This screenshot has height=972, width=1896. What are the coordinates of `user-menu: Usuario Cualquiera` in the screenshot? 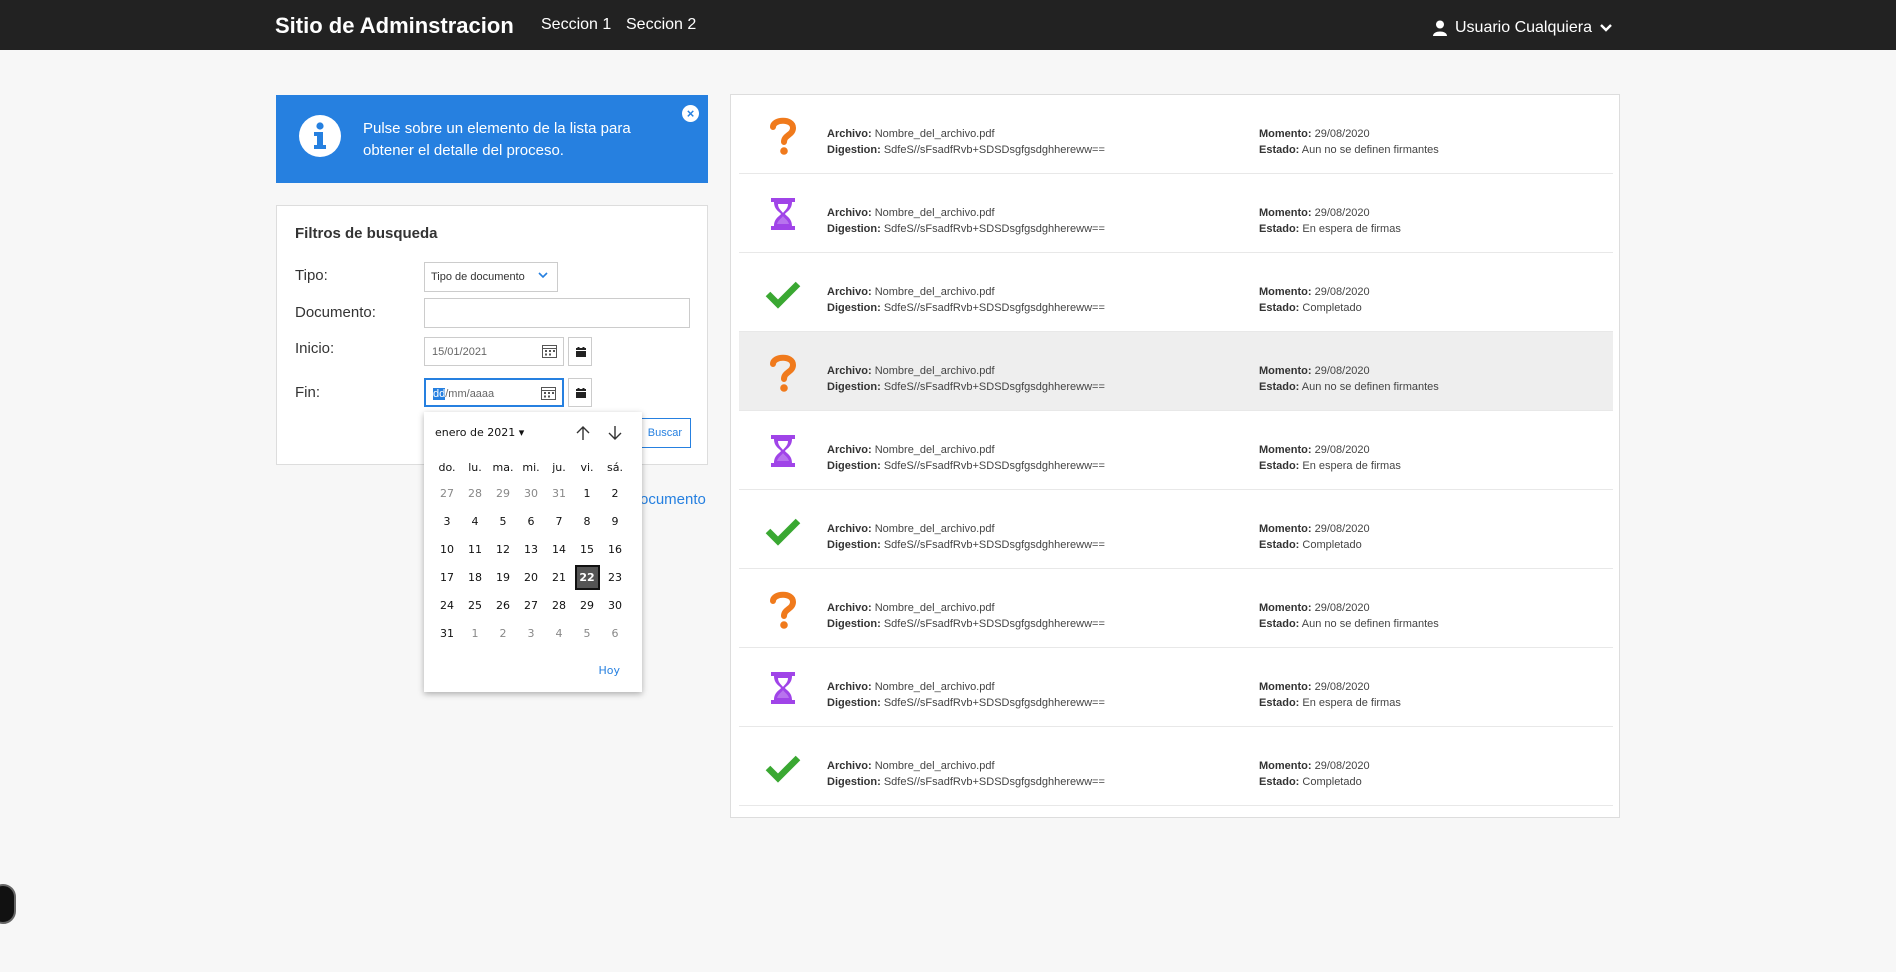 It's located at (1522, 28).